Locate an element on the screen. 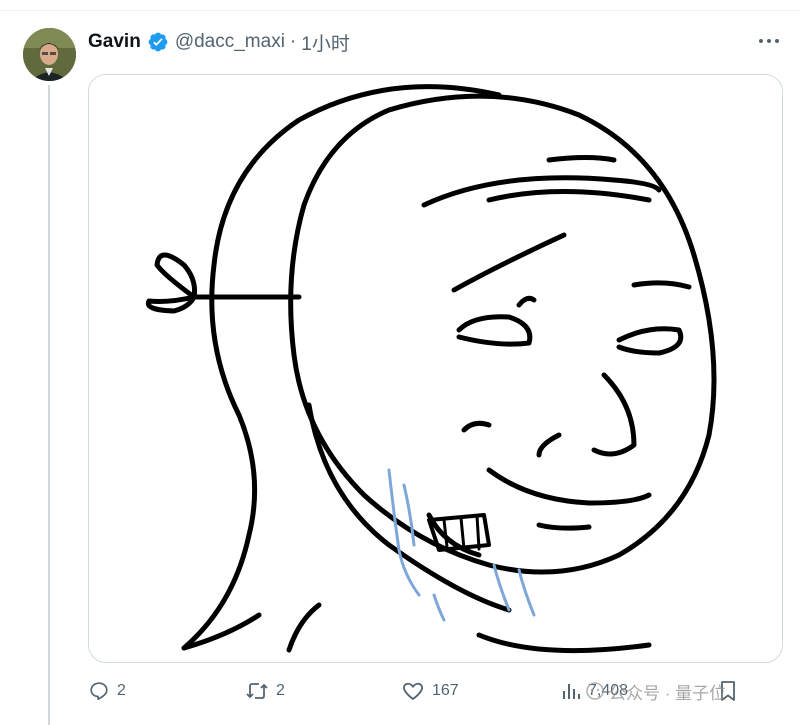 Image resolution: width=800 pixels, height=725 pixels. verified-badge-icon is located at coordinates (158, 42).